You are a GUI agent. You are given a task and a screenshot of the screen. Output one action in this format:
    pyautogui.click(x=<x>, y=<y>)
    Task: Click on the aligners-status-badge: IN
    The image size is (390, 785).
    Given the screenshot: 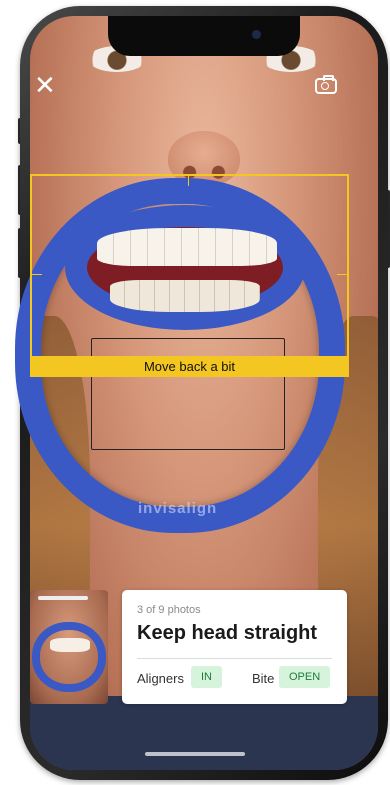 What is the action you would take?
    pyautogui.click(x=206, y=677)
    